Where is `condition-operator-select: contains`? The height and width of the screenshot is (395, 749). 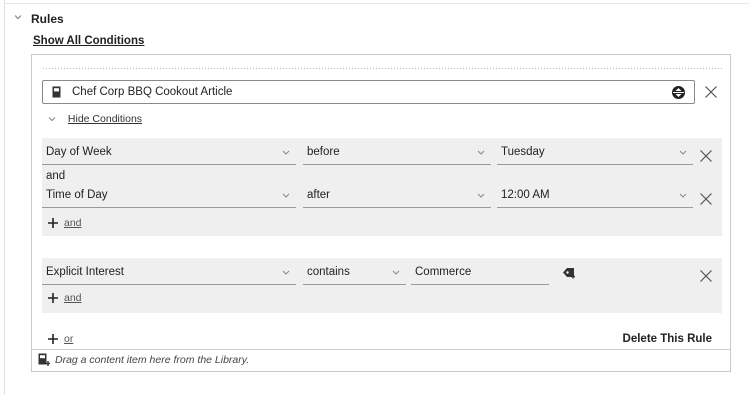 condition-operator-select: contains is located at coordinates (354, 273).